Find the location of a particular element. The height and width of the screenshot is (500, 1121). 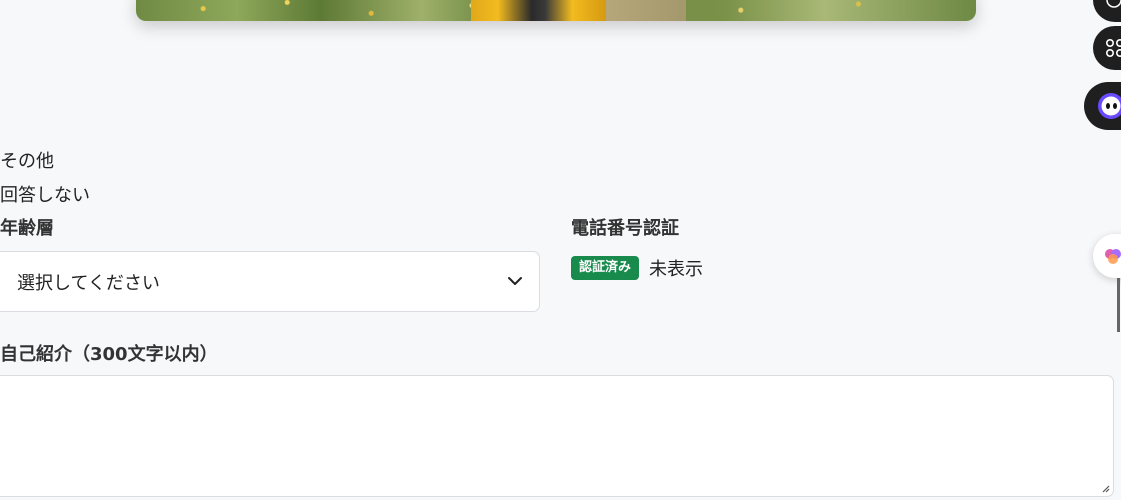

side-extension-tab is located at coordinates (1107, 256).